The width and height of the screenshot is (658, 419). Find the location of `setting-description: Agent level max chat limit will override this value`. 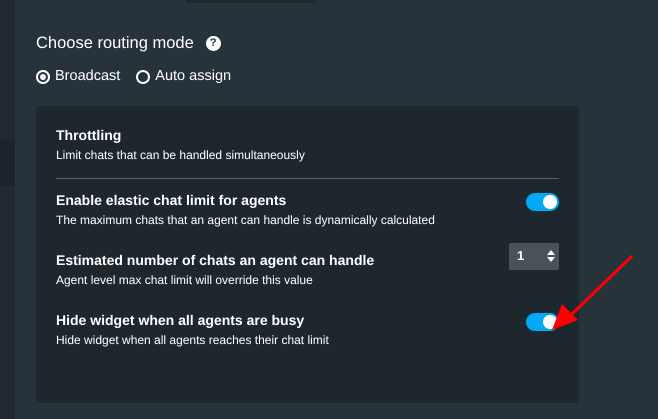

setting-description: Agent level max chat limit will override this value is located at coordinates (185, 280).